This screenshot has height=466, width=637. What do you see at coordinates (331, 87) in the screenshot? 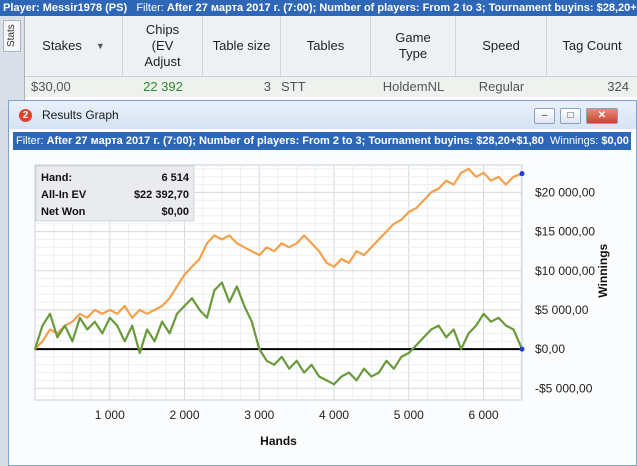
I see `table-row: $30,00 22 392 3 STT HoldemNL Regular 324` at bounding box center [331, 87].